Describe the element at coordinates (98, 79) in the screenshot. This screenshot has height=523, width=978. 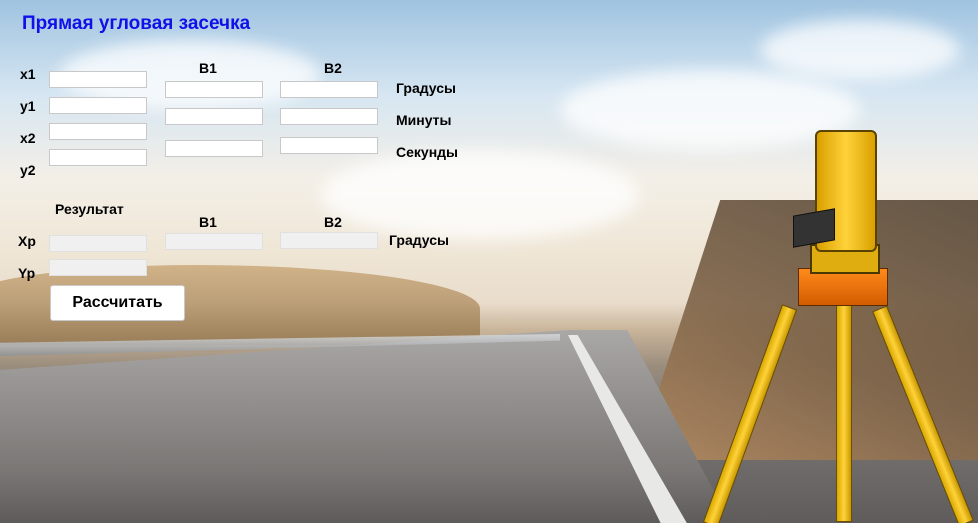
I see `x1-input` at that location.